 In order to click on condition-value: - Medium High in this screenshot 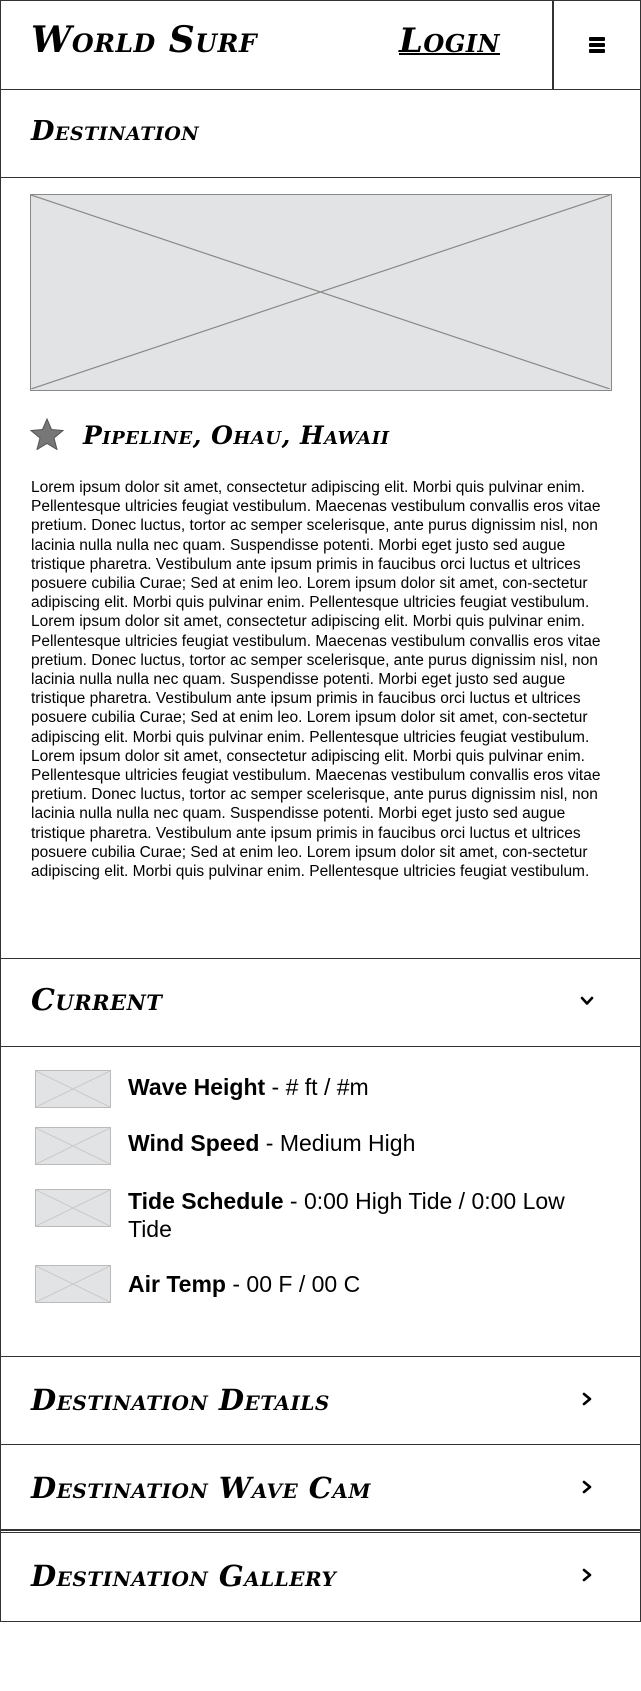, I will do `click(337, 1143)`.